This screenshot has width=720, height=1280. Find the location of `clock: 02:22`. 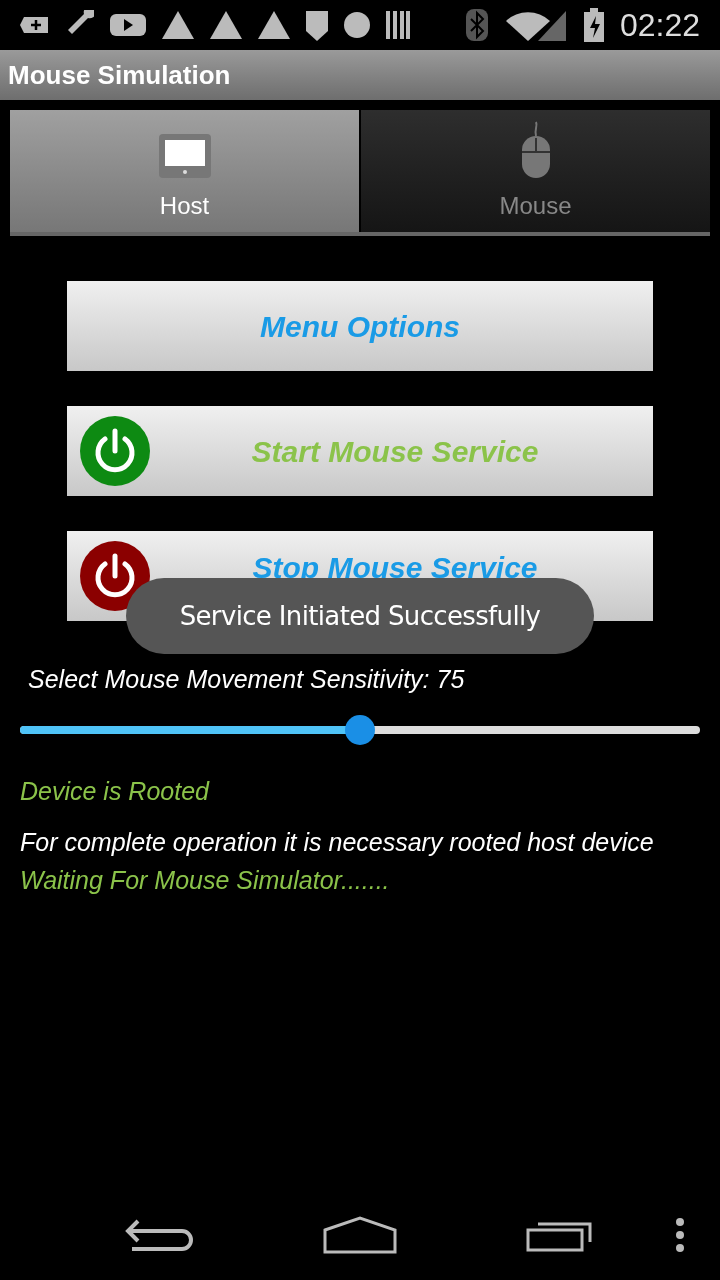

clock: 02:22 is located at coordinates (659, 25).